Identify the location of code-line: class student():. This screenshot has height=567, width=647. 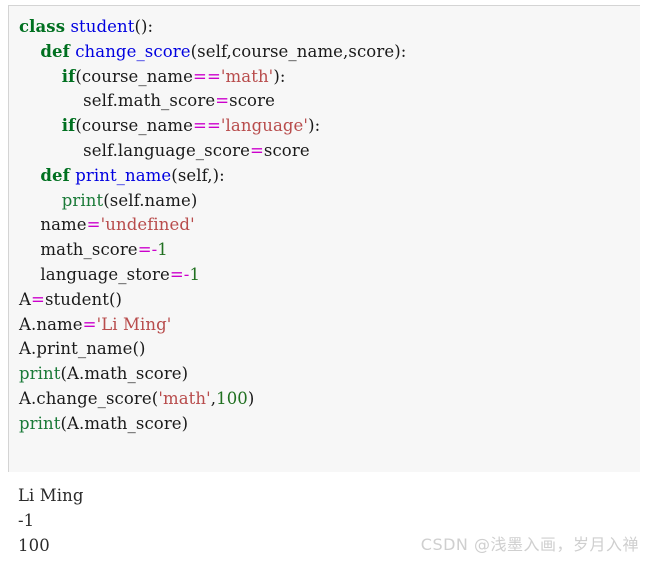
(329, 27).